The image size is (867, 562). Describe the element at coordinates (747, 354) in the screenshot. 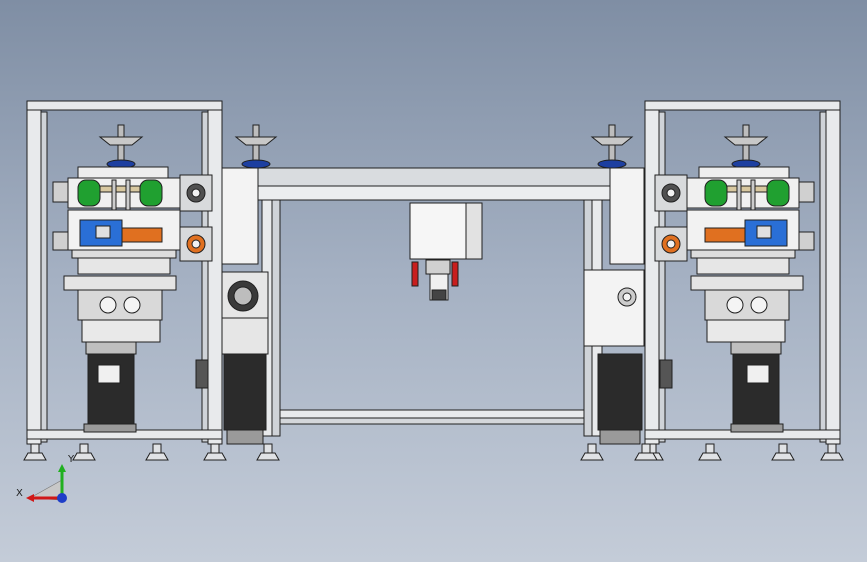

I see `right-gearbox-motor` at that location.